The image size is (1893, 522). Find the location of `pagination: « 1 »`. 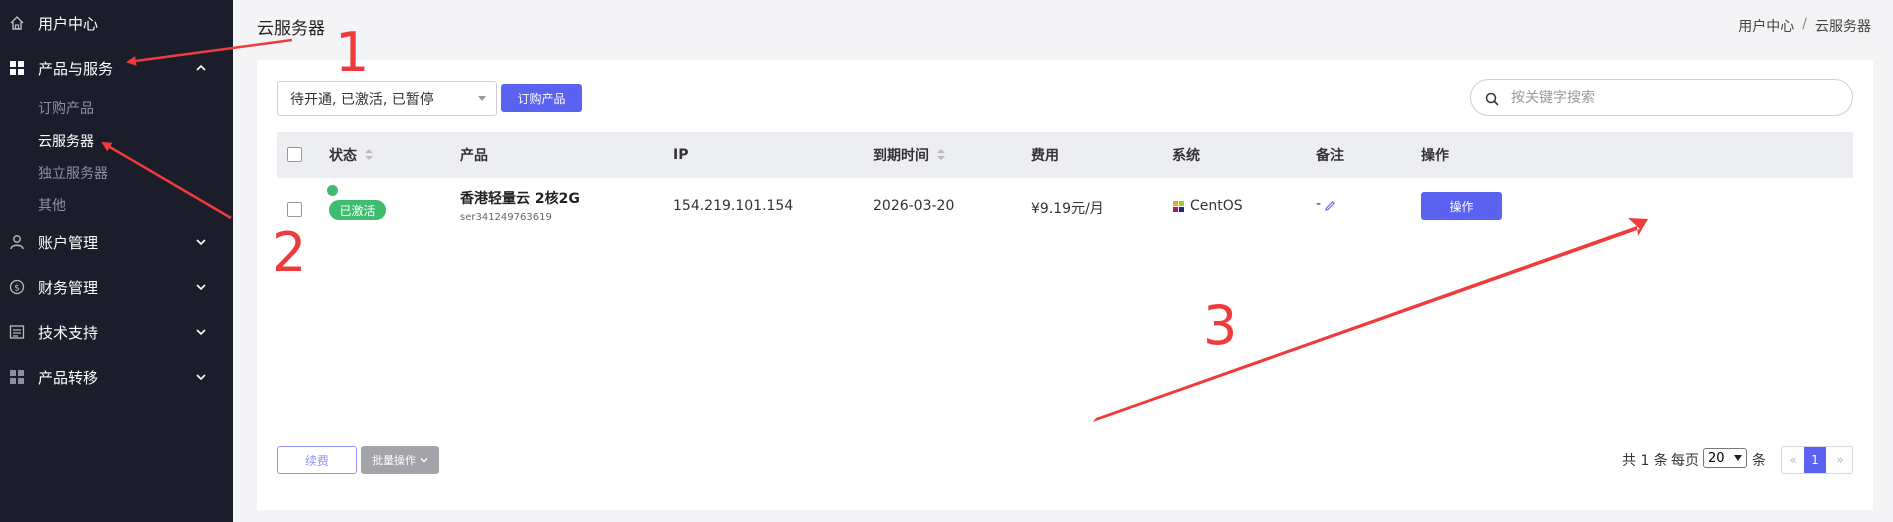

pagination: « 1 » is located at coordinates (1817, 460).